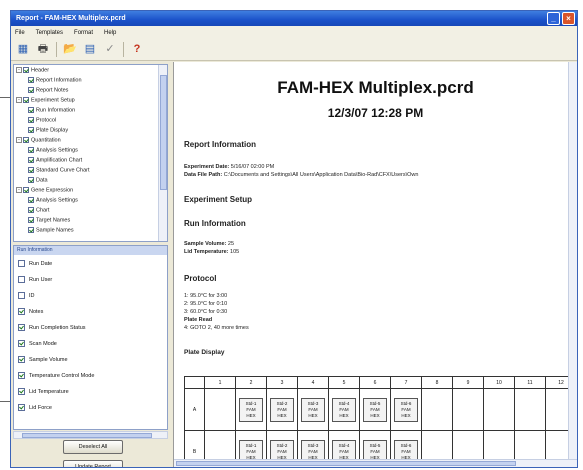 Image resolution: width=583 pixels, height=470 pixels. I want to click on tree-item: Standard Curve Chart, so click(59, 170).